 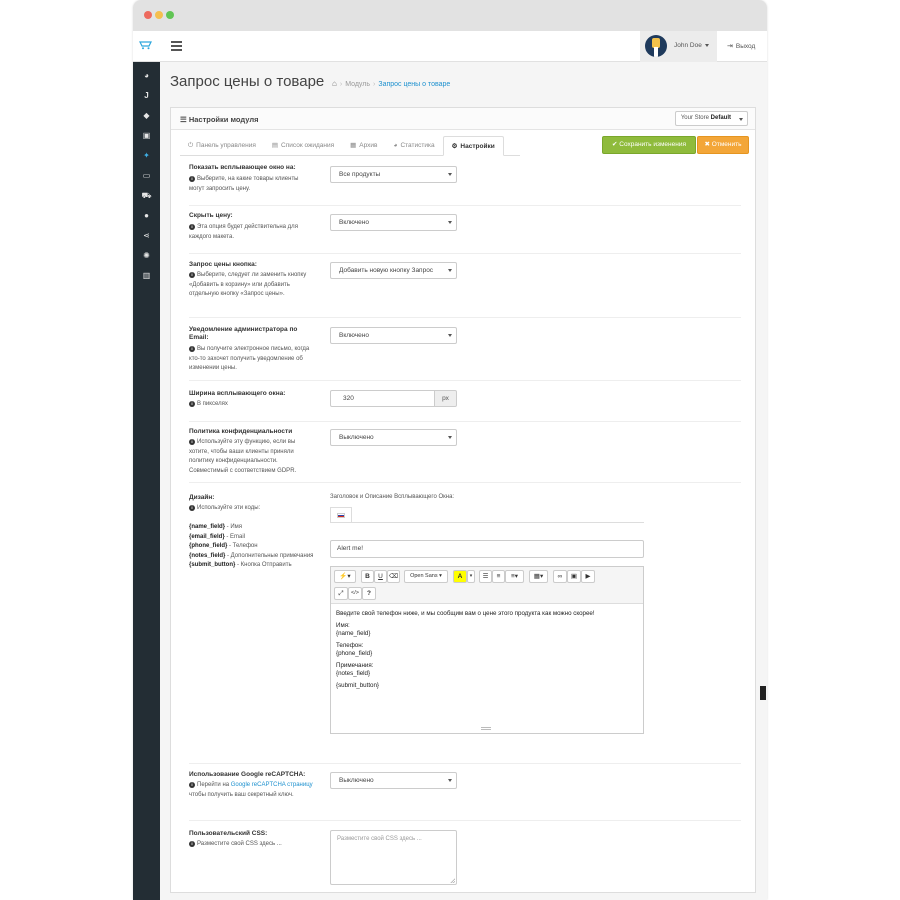 I want to click on user-icon: ●, so click(x=146, y=216).